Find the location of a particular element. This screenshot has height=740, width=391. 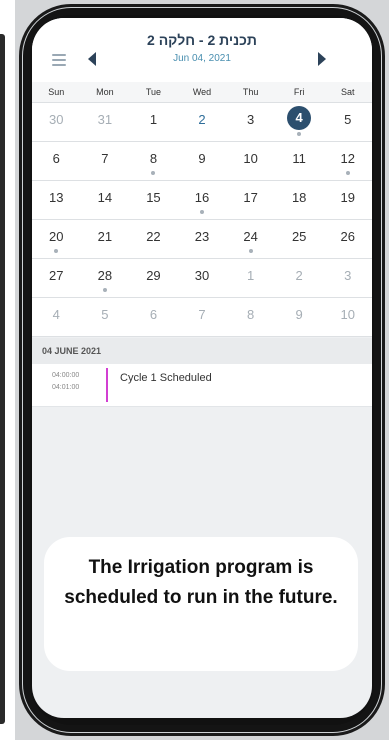

calendar-day: 12 is located at coordinates (347, 161).